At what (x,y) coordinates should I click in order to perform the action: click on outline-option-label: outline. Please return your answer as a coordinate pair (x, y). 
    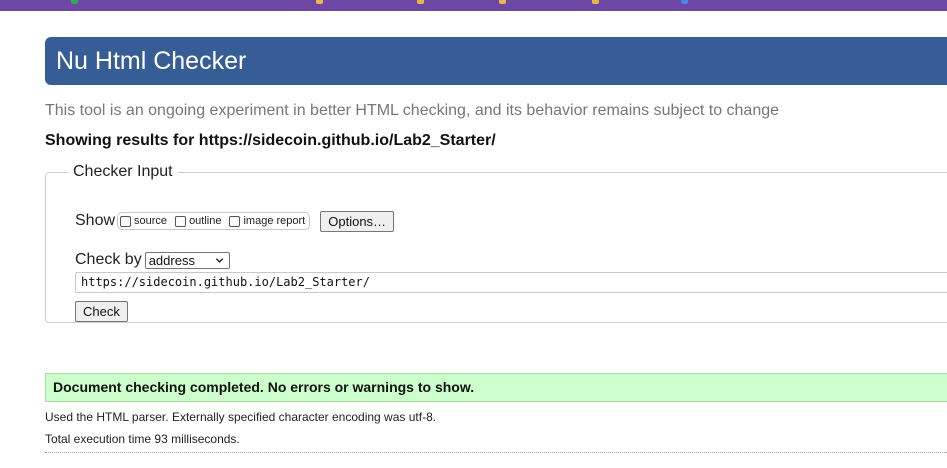
    Looking at the image, I should click on (205, 221).